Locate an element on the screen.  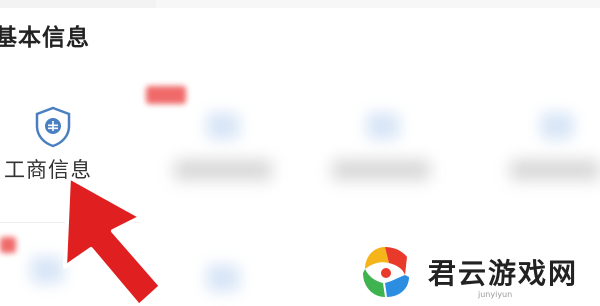
watermark-brand: 君云游戏网 is located at coordinates (503, 273).